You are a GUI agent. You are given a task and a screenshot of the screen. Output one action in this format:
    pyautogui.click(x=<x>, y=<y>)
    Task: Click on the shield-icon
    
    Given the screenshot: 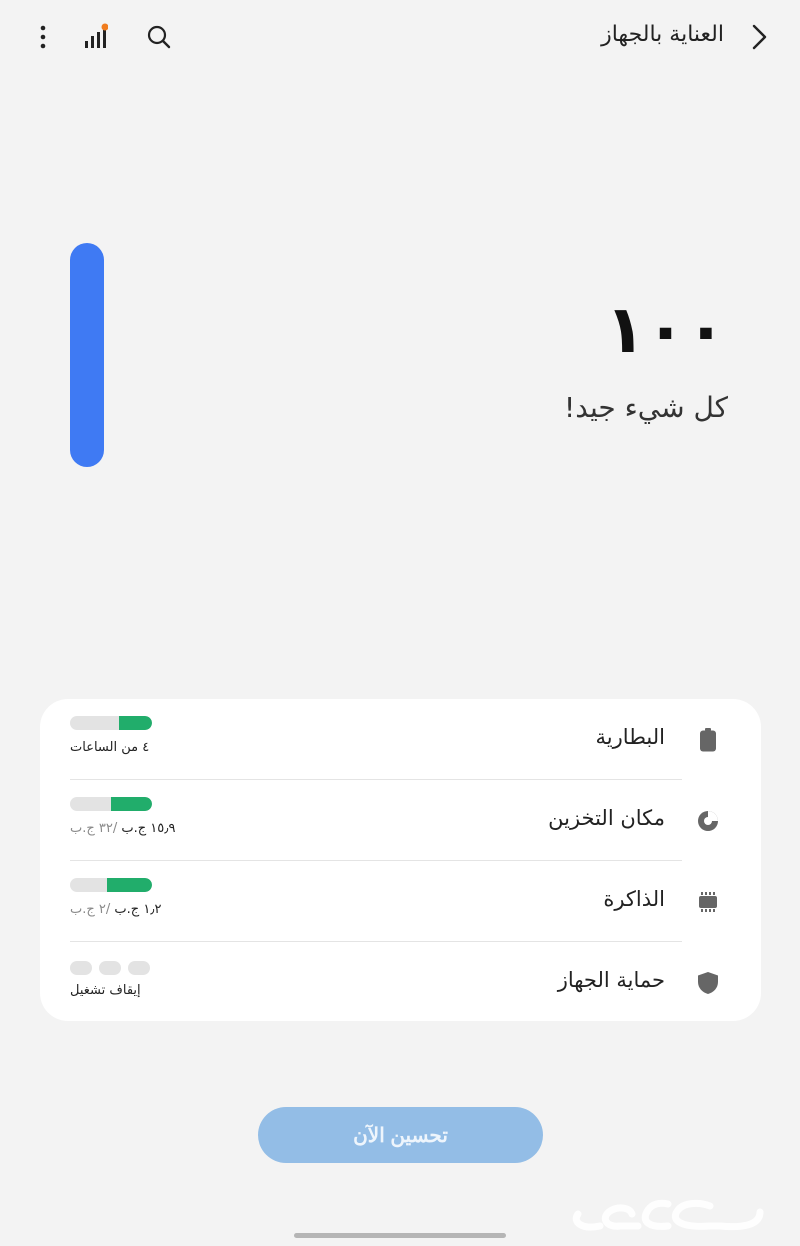 What is the action you would take?
    pyautogui.click(x=708, y=983)
    